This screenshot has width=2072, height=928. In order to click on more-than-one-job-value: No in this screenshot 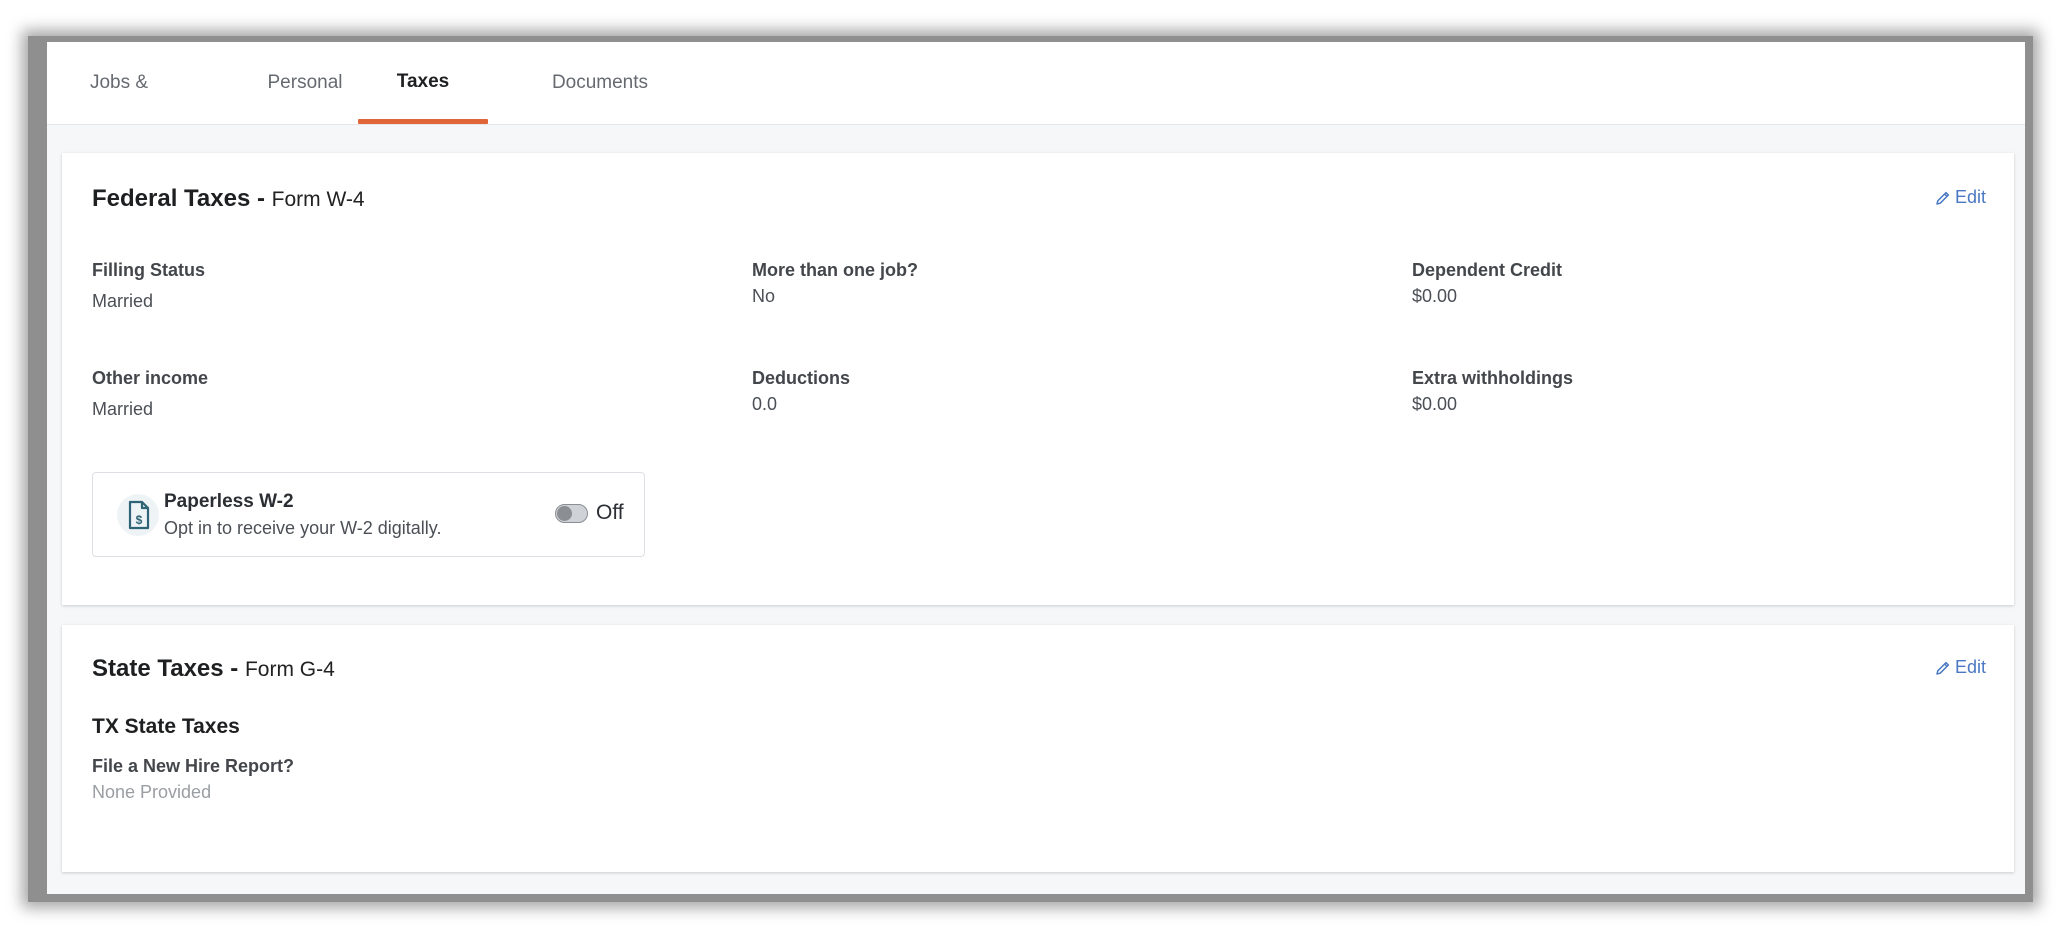, I will do `click(764, 296)`.